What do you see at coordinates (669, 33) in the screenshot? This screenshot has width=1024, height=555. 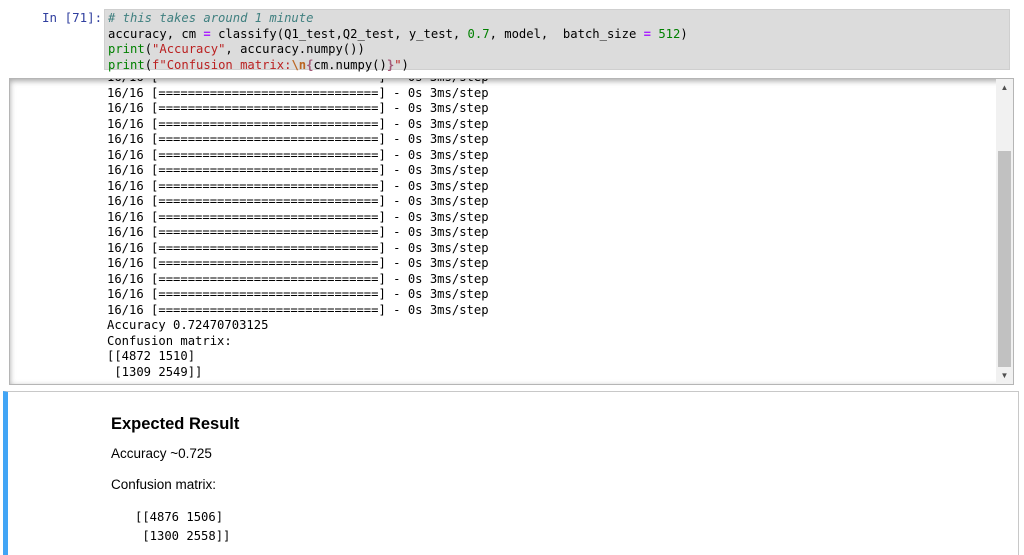 I see `code-token: 512` at bounding box center [669, 33].